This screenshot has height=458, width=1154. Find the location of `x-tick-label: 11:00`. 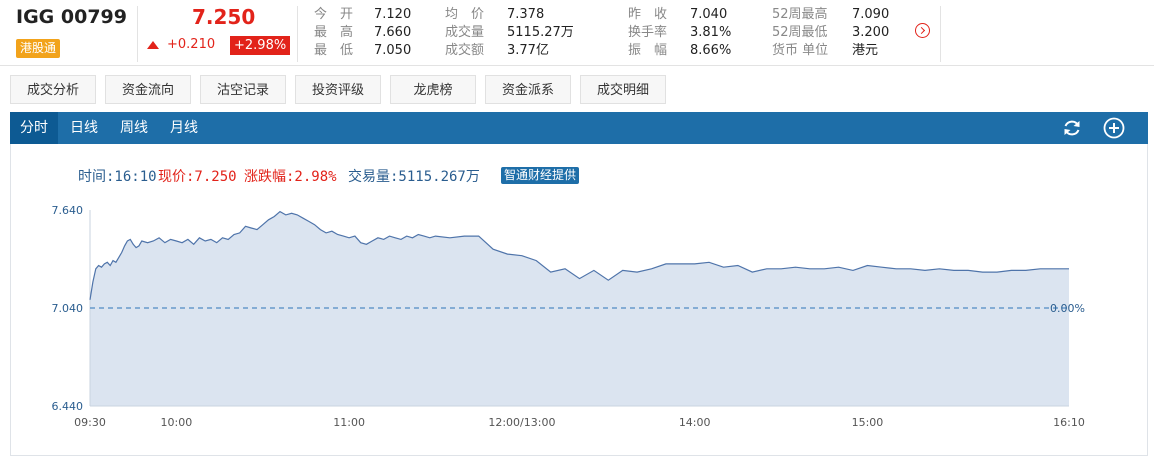

x-tick-label: 11:00 is located at coordinates (349, 422).